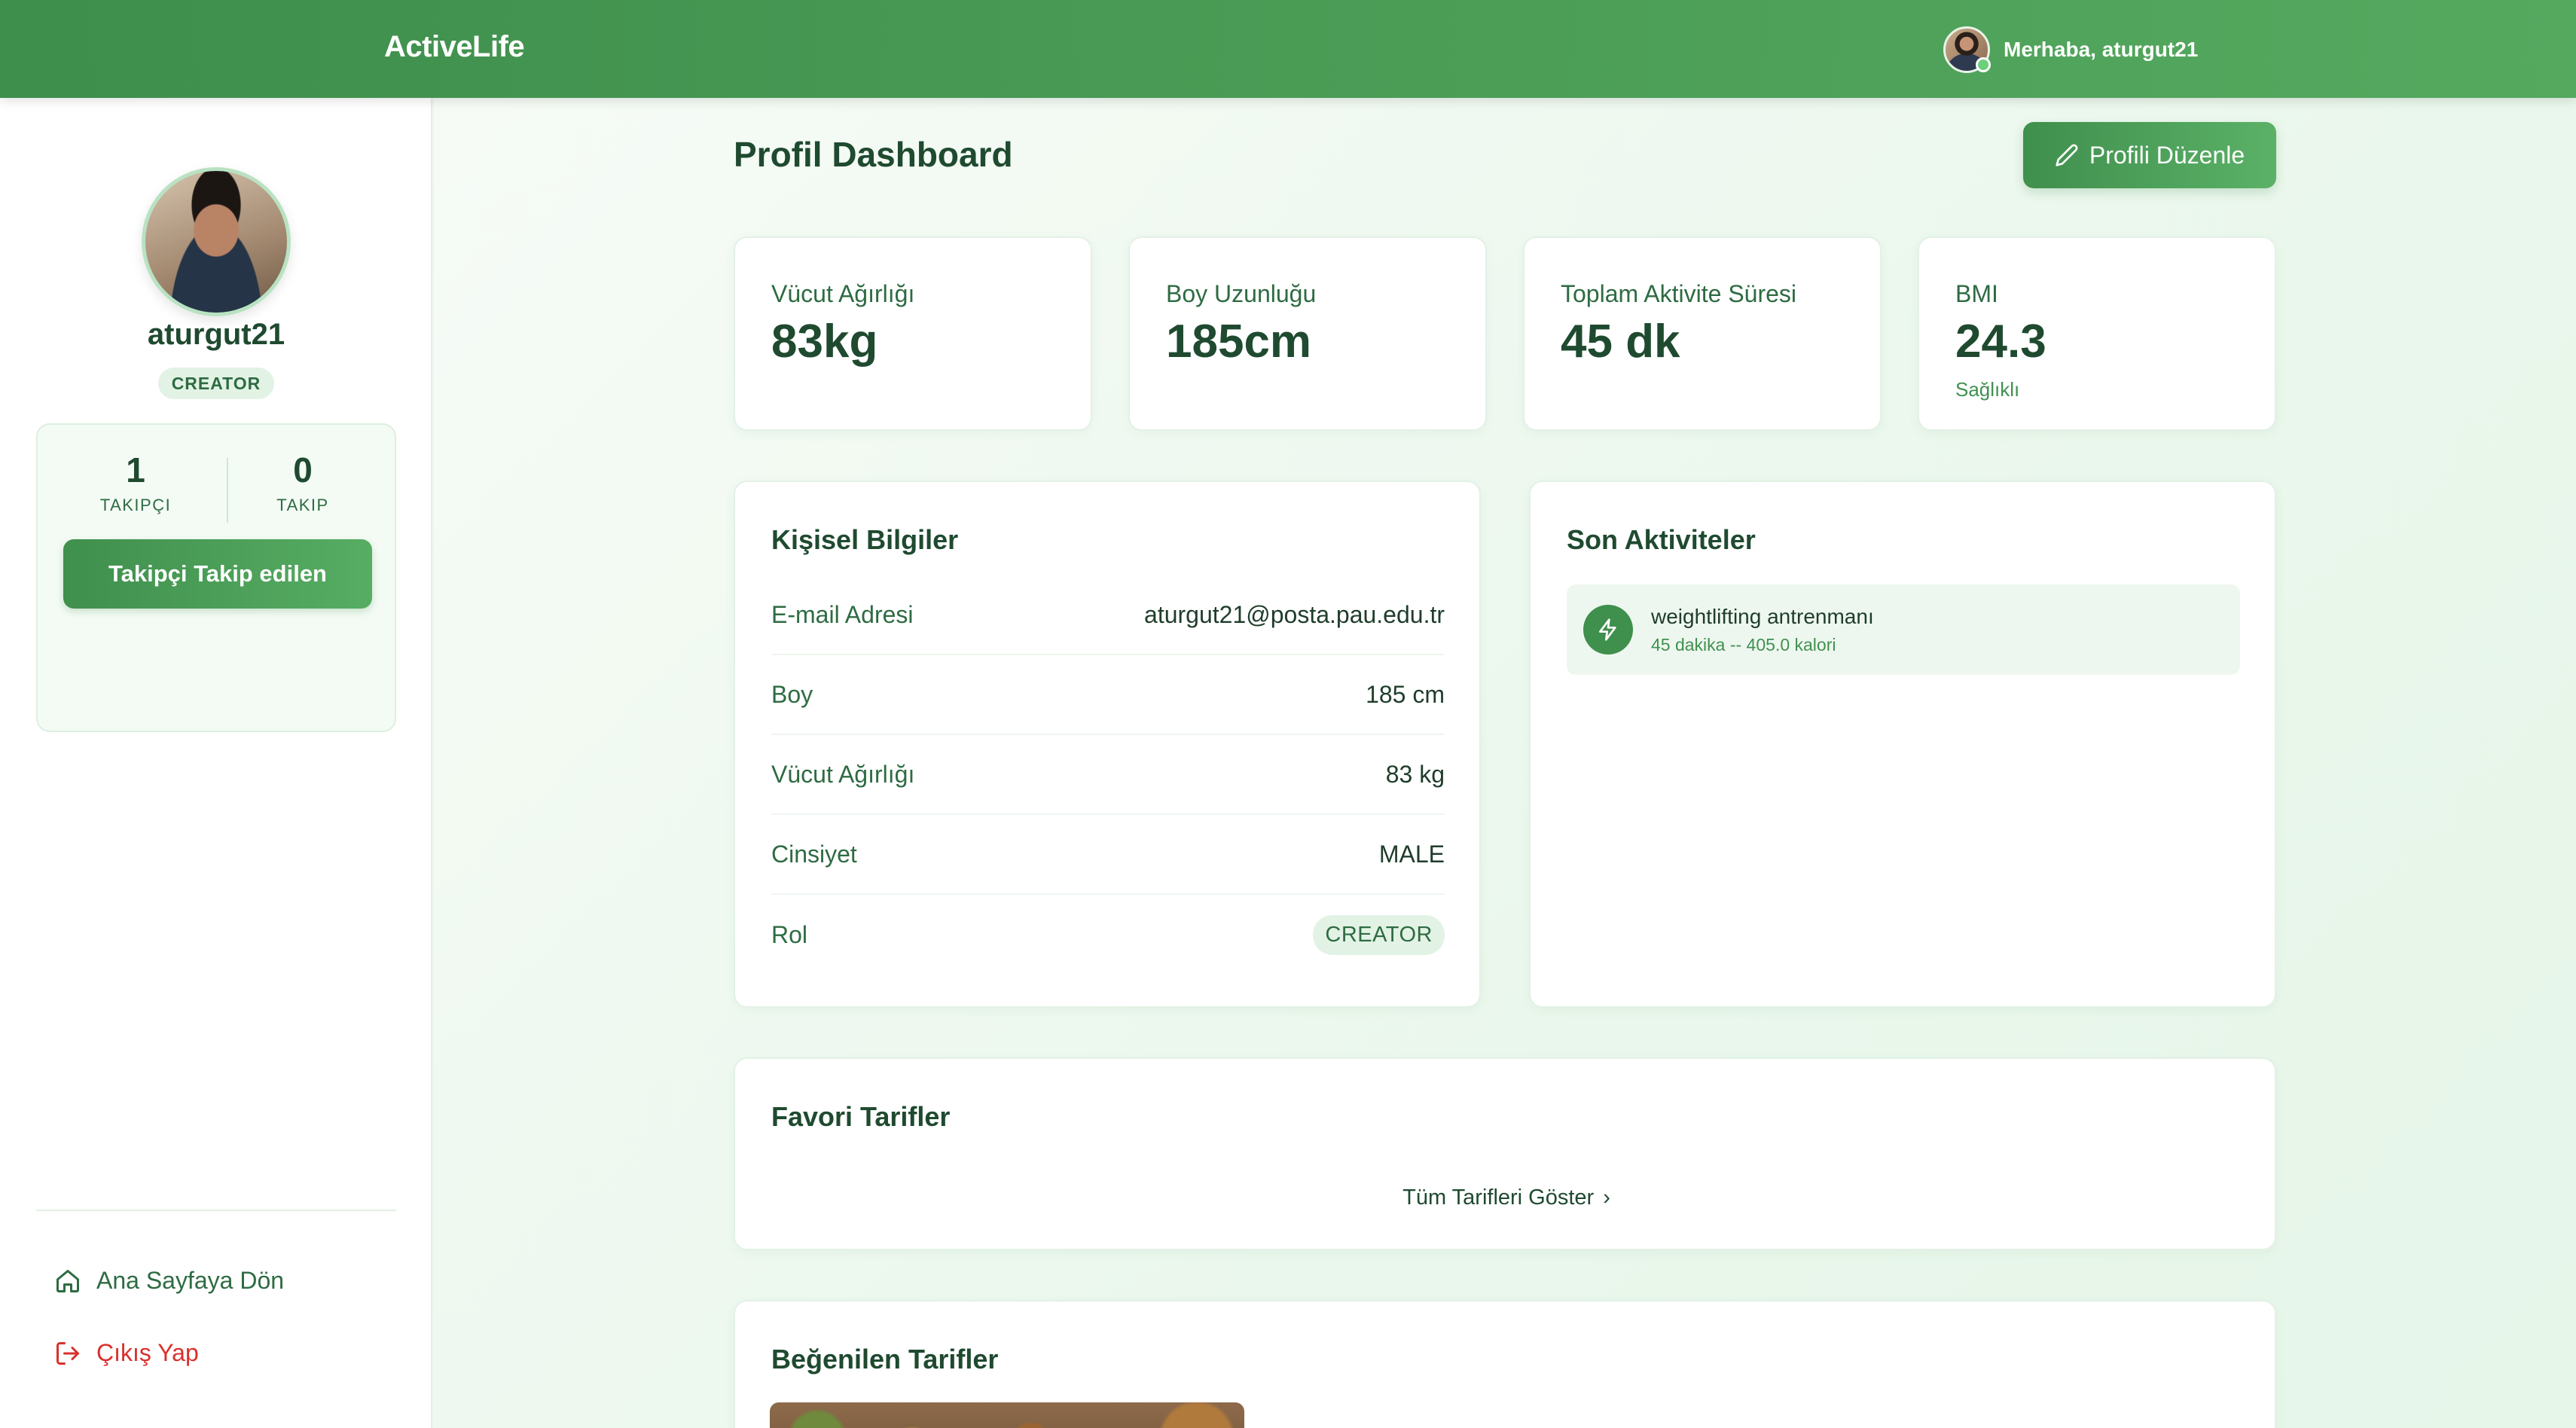 Image resolution: width=2576 pixels, height=1428 pixels. What do you see at coordinates (1406, 694) in the screenshot?
I see `info-value: 185 cm` at bounding box center [1406, 694].